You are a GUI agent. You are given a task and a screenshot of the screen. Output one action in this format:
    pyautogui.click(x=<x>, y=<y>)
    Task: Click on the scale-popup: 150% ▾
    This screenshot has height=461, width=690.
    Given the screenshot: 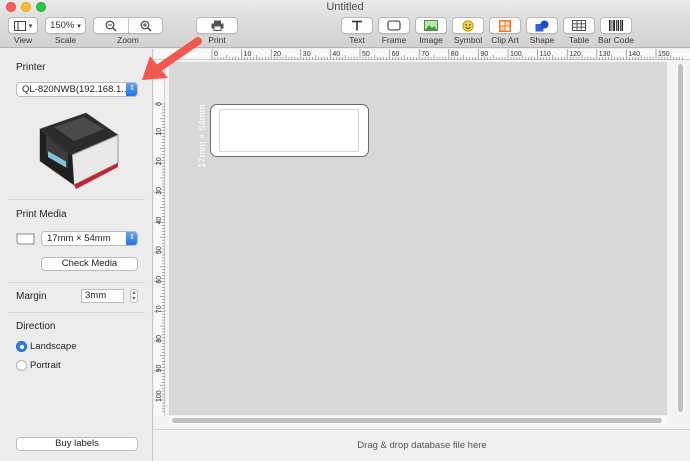 What is the action you would take?
    pyautogui.click(x=65, y=25)
    